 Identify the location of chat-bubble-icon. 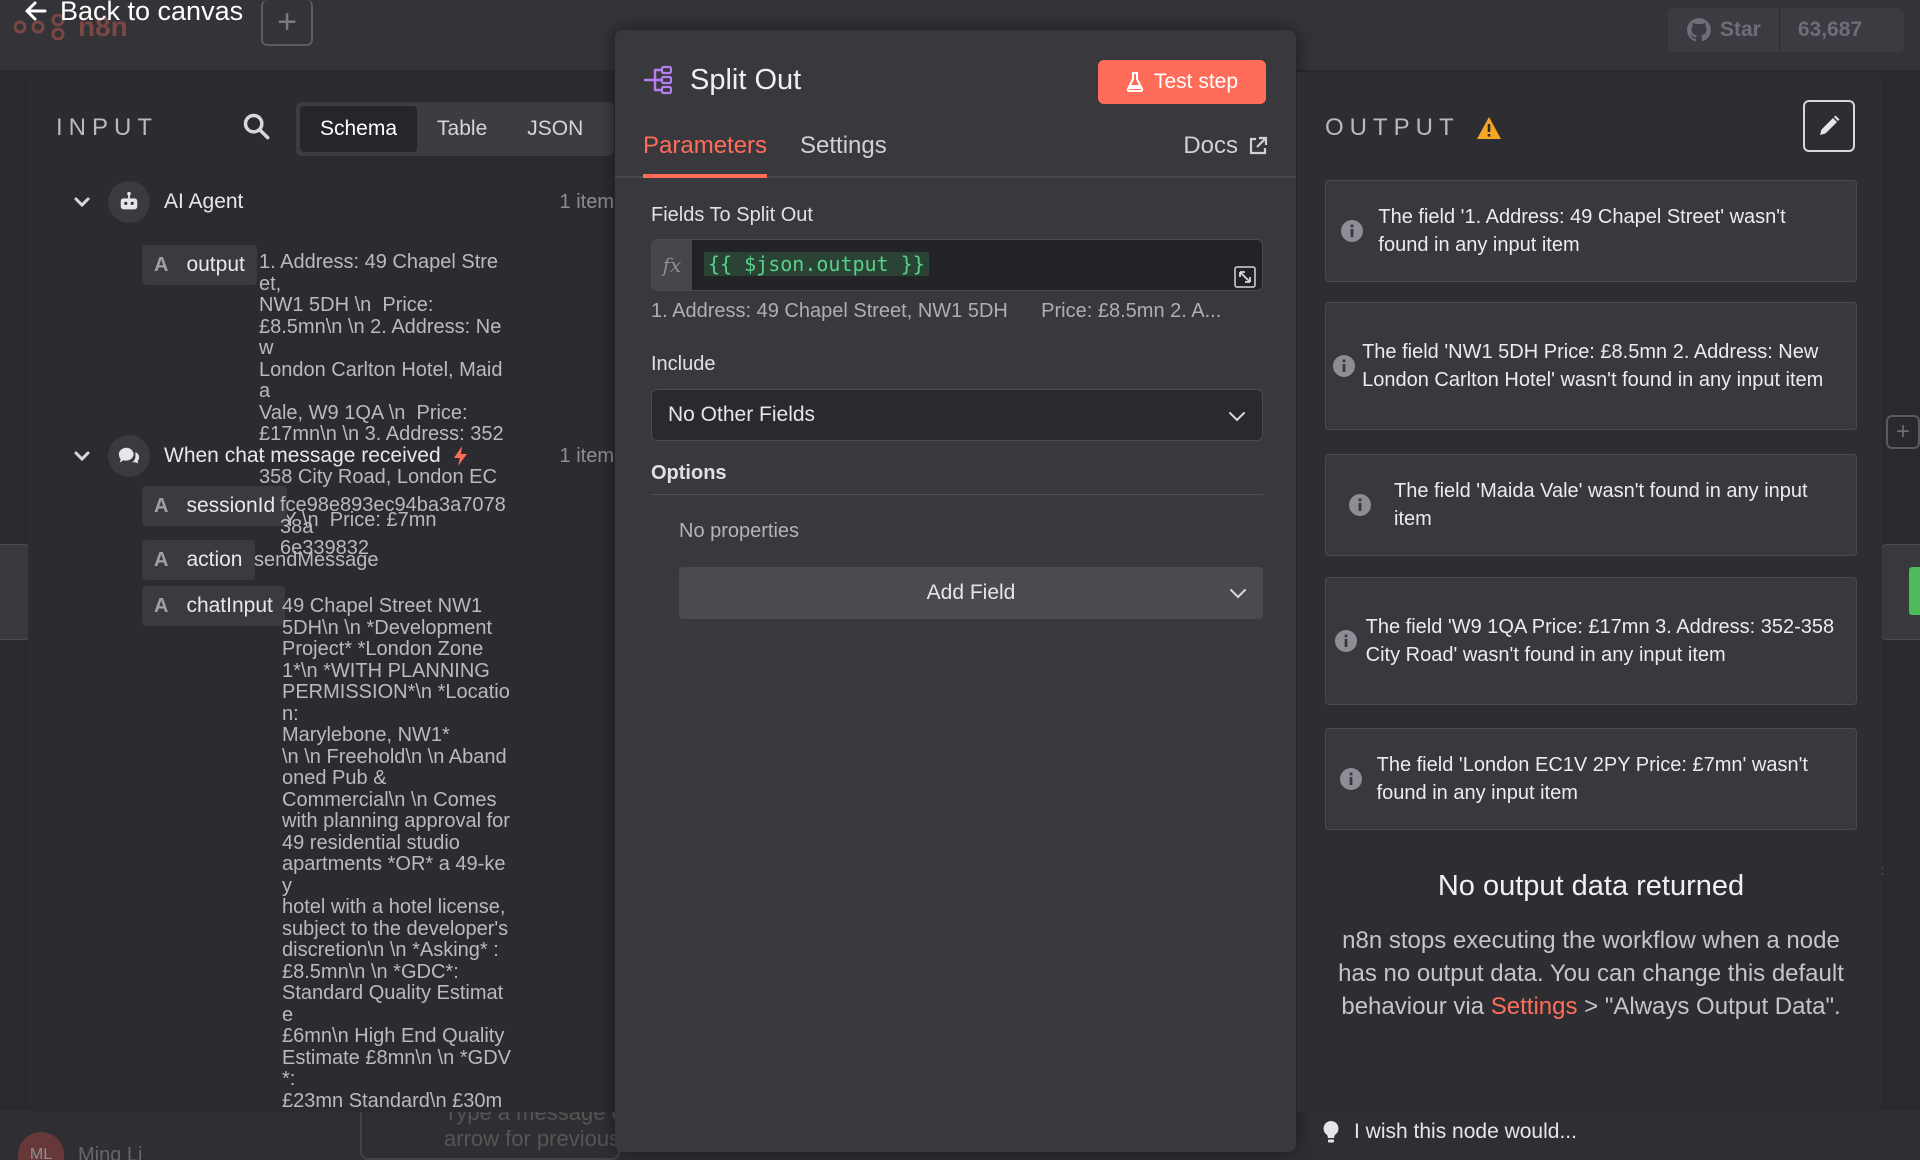
(129, 456).